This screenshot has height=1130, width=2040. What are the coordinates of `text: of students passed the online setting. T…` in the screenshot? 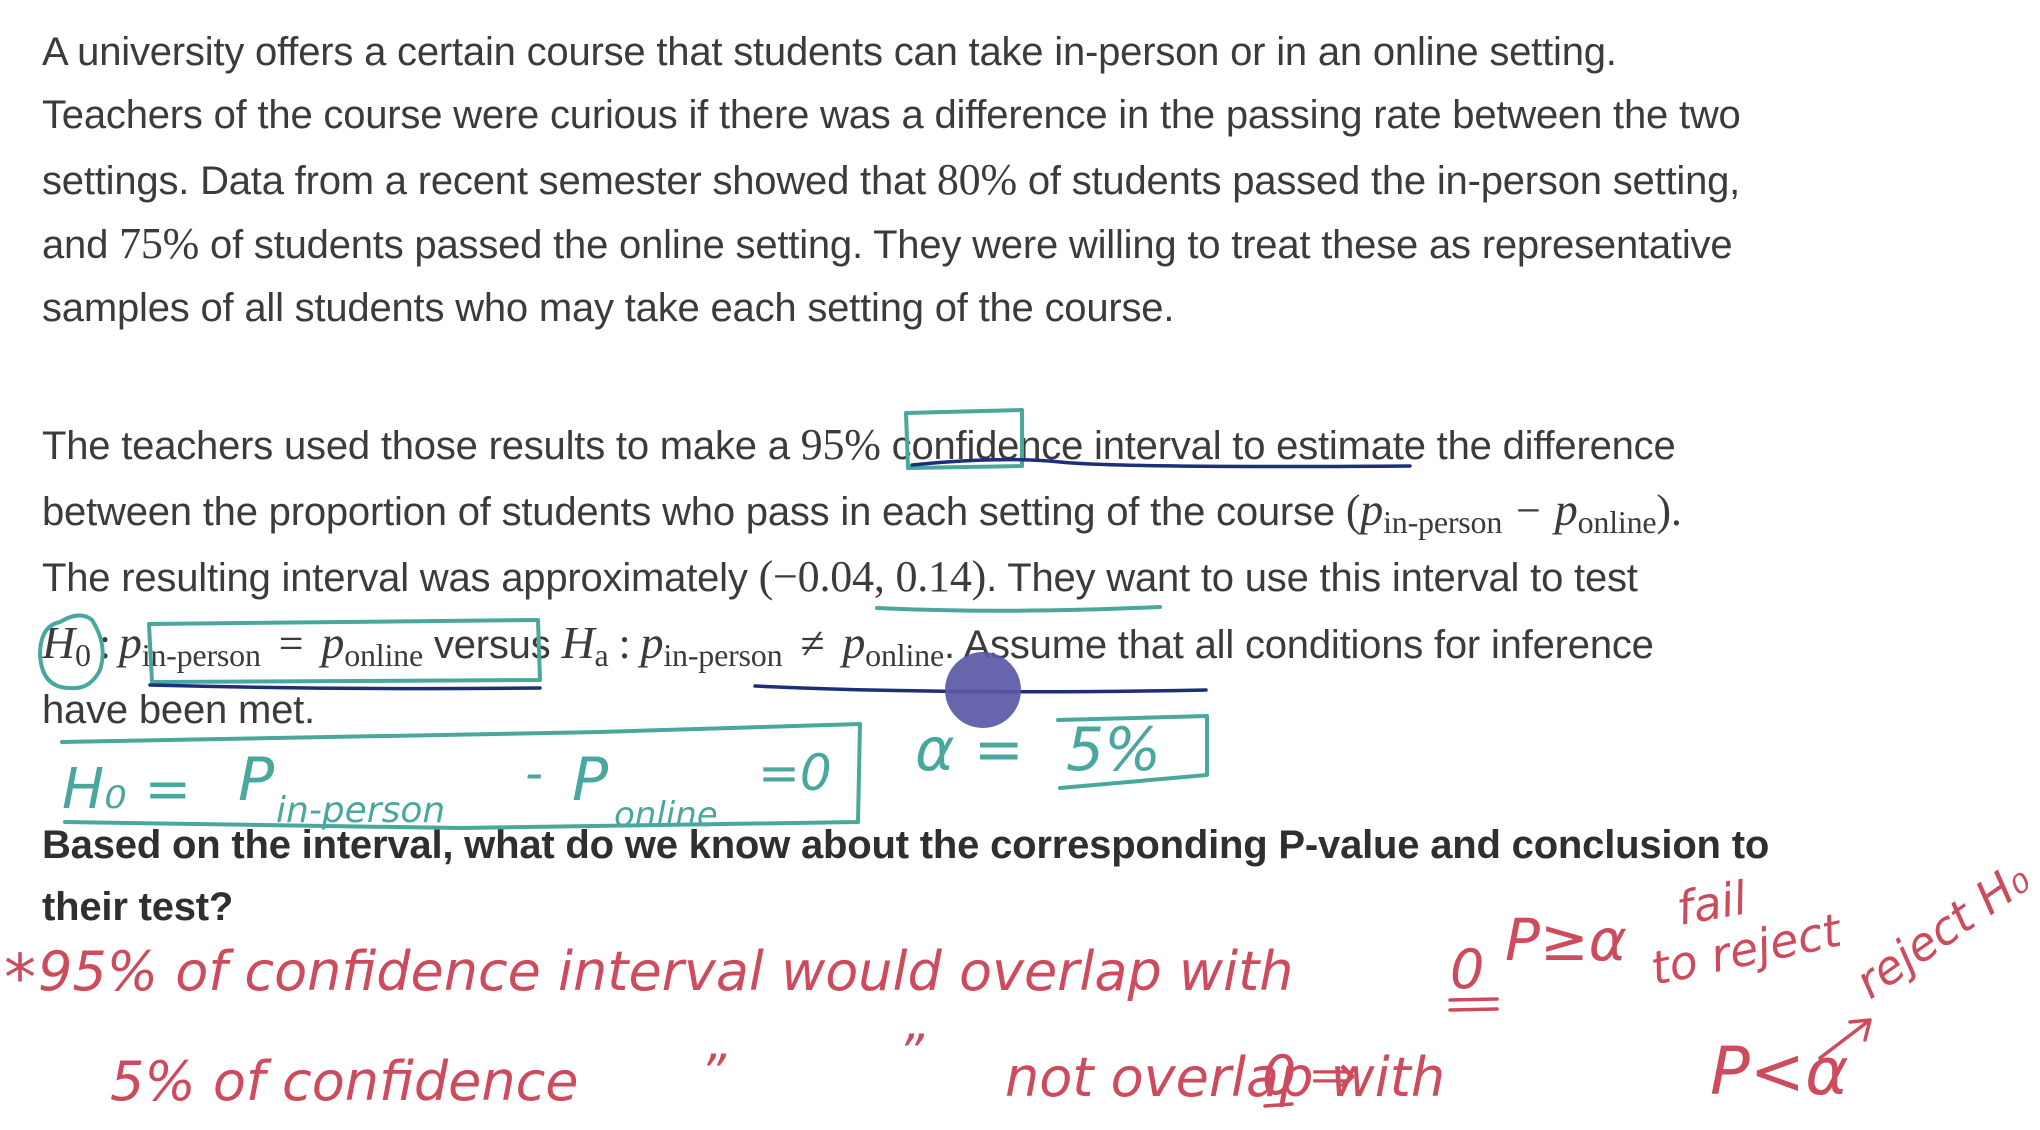 It's located at (966, 245).